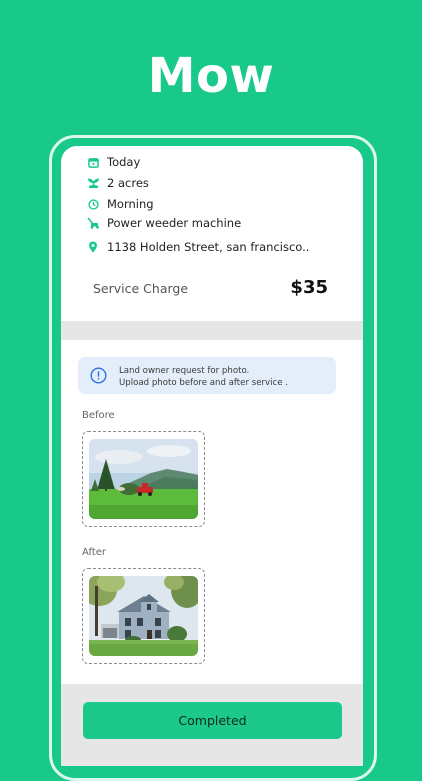 The width and height of the screenshot is (422, 781). What do you see at coordinates (212, 330) in the screenshot?
I see `section-divider` at bounding box center [212, 330].